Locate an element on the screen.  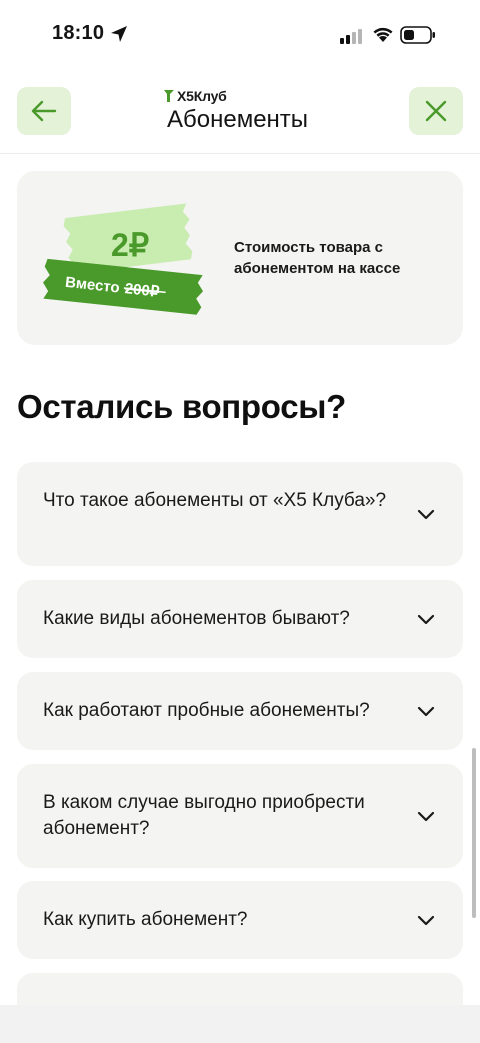
app-header: Х5Клуб Абонементы is located at coordinates (240, 112).